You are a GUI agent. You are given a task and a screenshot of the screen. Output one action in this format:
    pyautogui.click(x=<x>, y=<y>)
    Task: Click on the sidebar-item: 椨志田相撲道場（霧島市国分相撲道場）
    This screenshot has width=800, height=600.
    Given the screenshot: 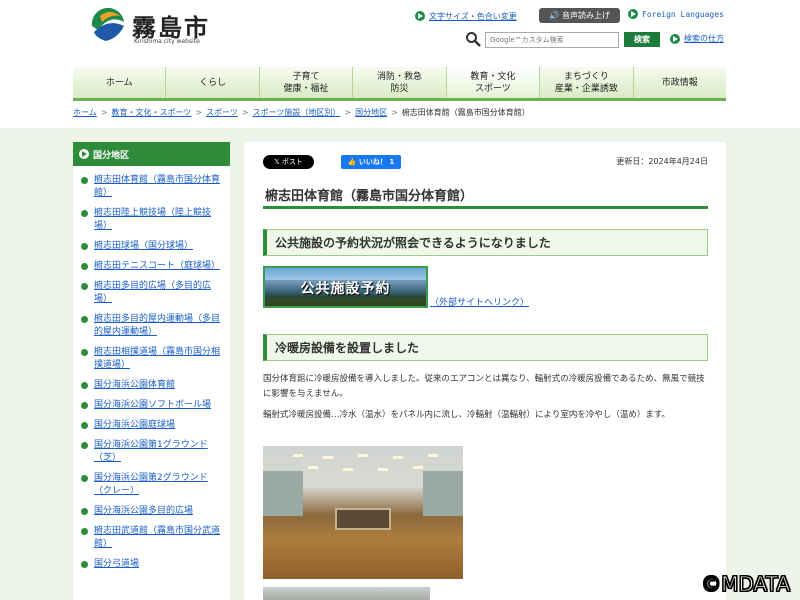 What is the action you would take?
    pyautogui.click(x=152, y=359)
    